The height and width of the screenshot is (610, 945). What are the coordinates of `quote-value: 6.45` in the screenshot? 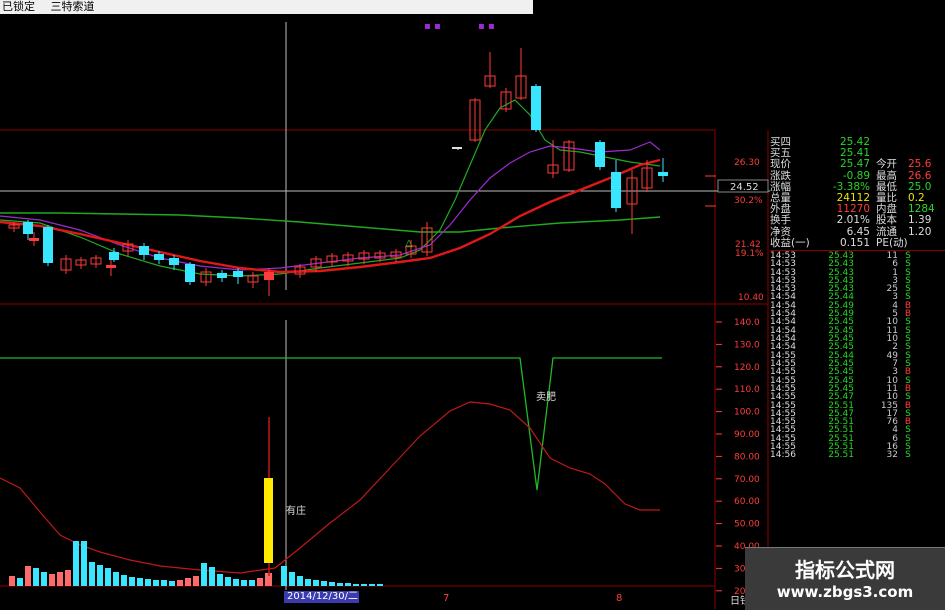 It's located at (858, 231).